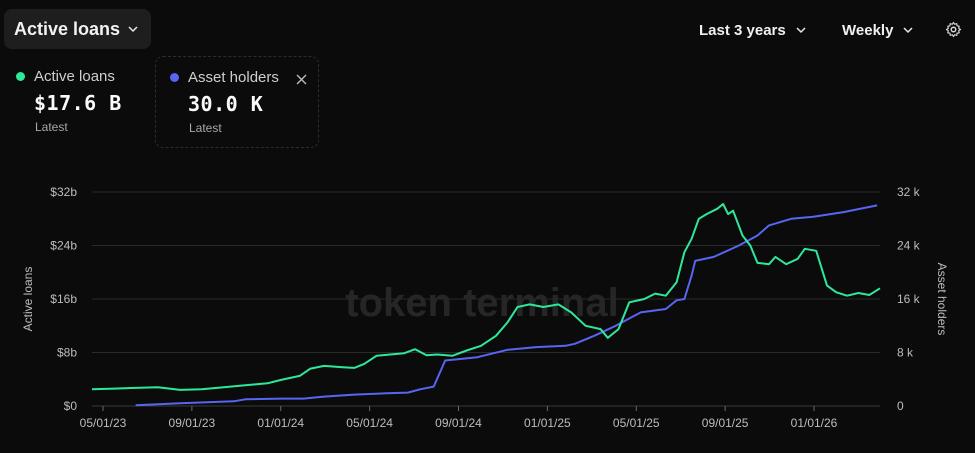 The height and width of the screenshot is (453, 975). I want to click on x-tick-label: 01/01/24, so click(280, 423).